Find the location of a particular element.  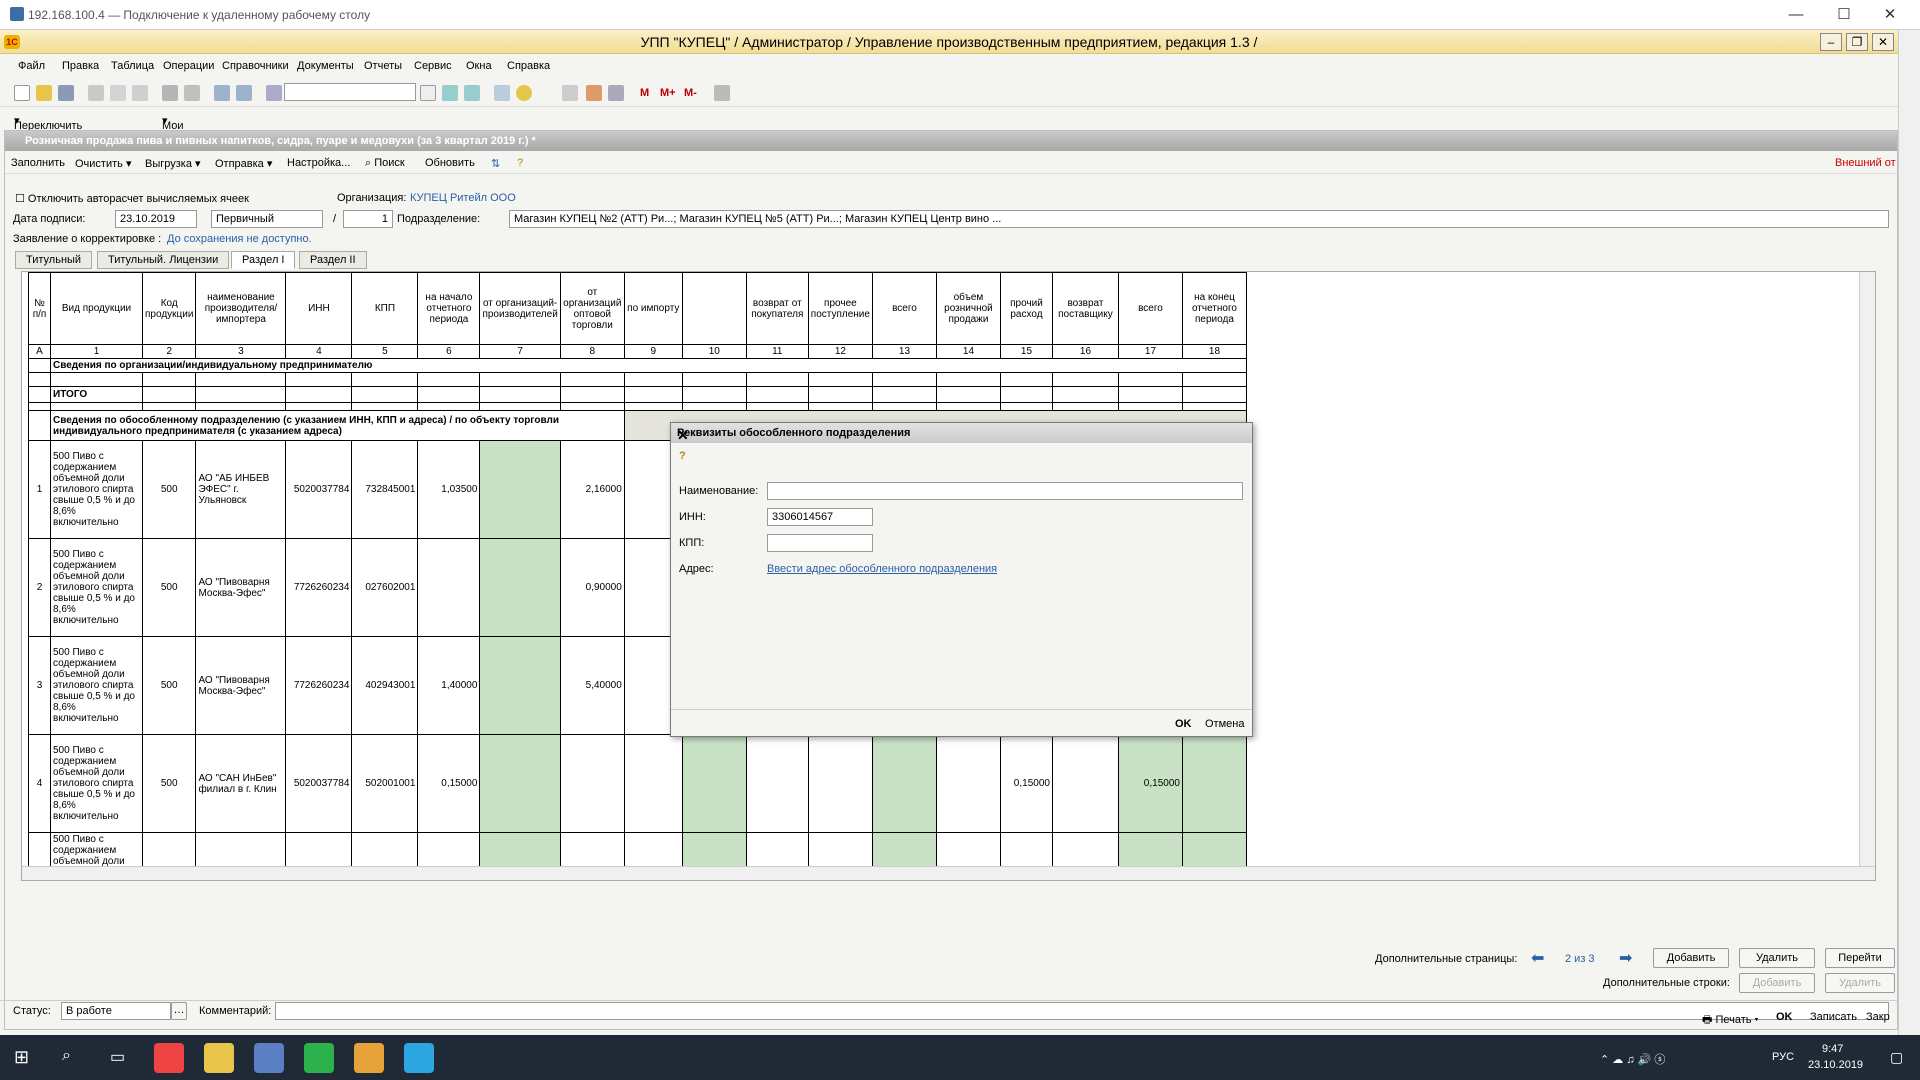

dialog-close-icon: ✕ is located at coordinates (961, 435).